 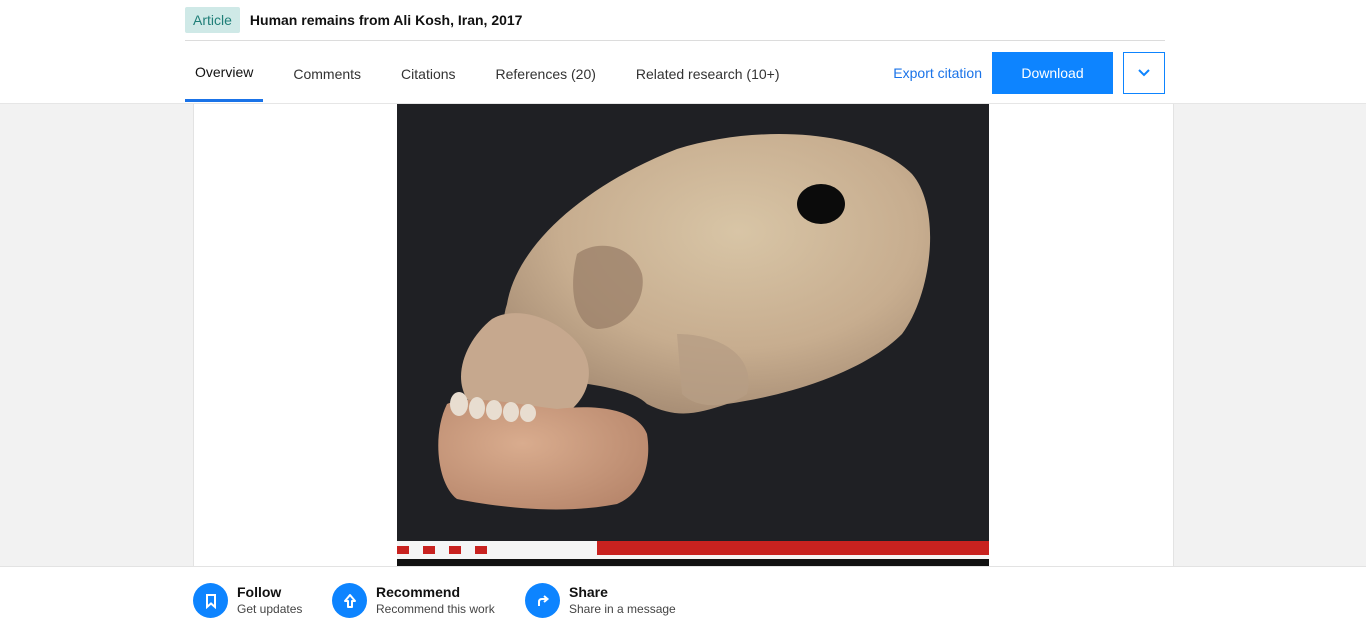 I want to click on arrow-up-icon, so click(x=349, y=600).